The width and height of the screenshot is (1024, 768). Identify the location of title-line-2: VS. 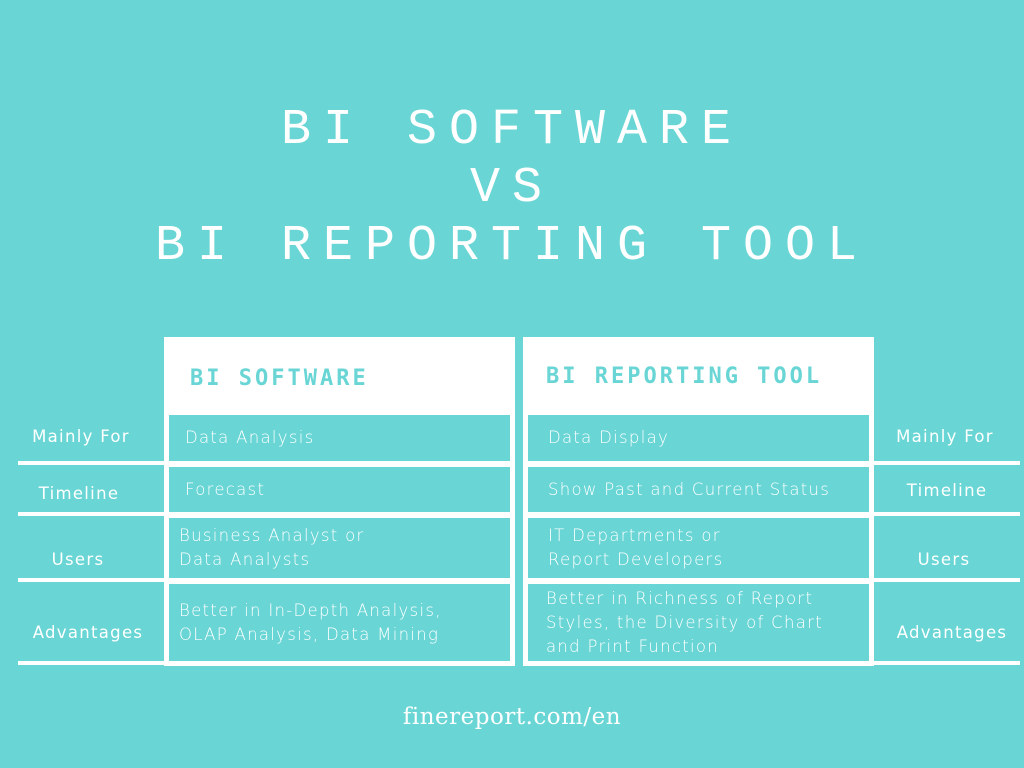
(511, 188).